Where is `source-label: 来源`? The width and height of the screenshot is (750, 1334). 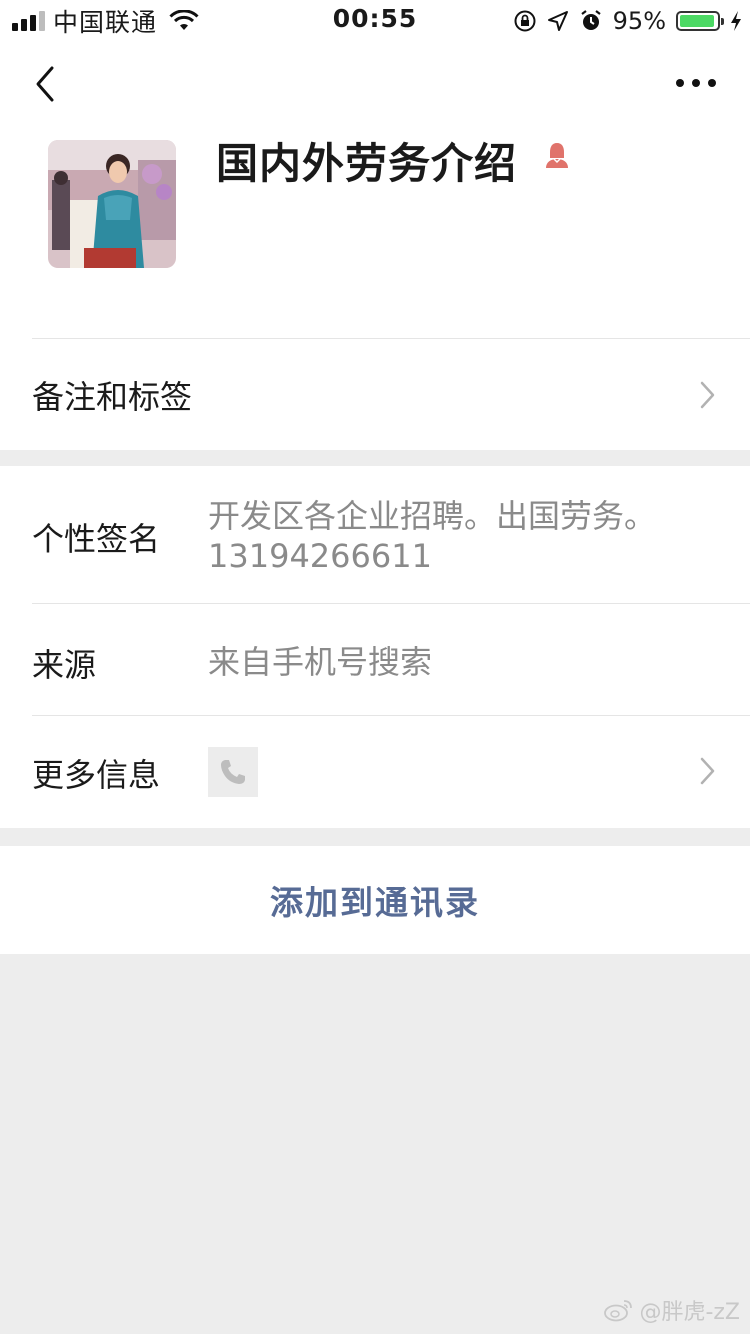
source-label: 来源 is located at coordinates (64, 665).